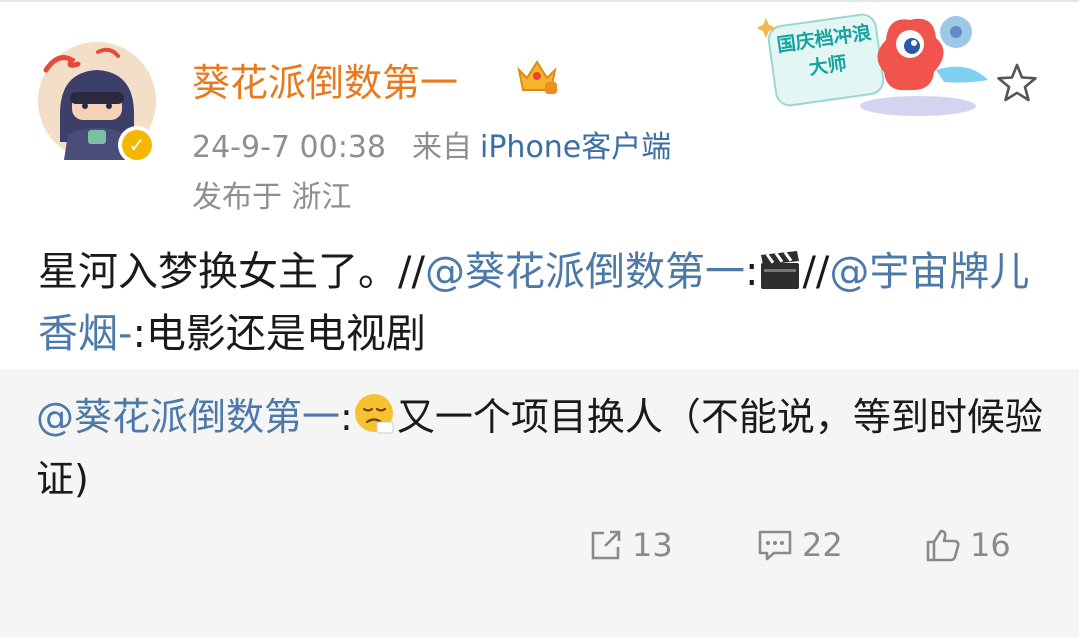  I want to click on thumbs-up-icon, so click(943, 545).